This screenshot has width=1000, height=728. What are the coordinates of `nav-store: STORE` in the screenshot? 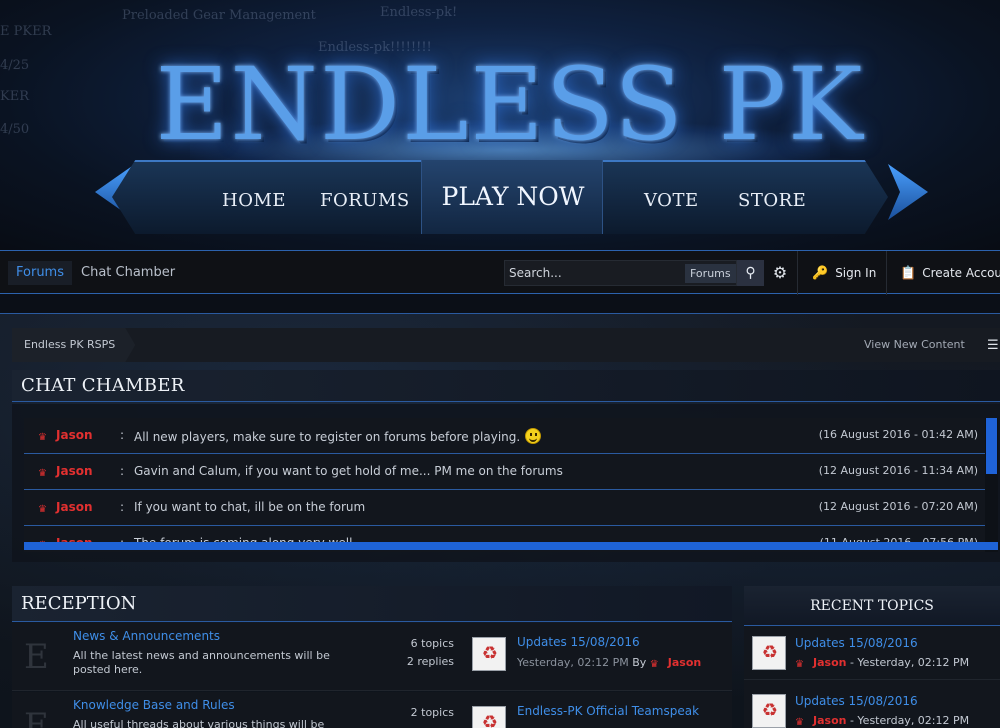 It's located at (772, 200).